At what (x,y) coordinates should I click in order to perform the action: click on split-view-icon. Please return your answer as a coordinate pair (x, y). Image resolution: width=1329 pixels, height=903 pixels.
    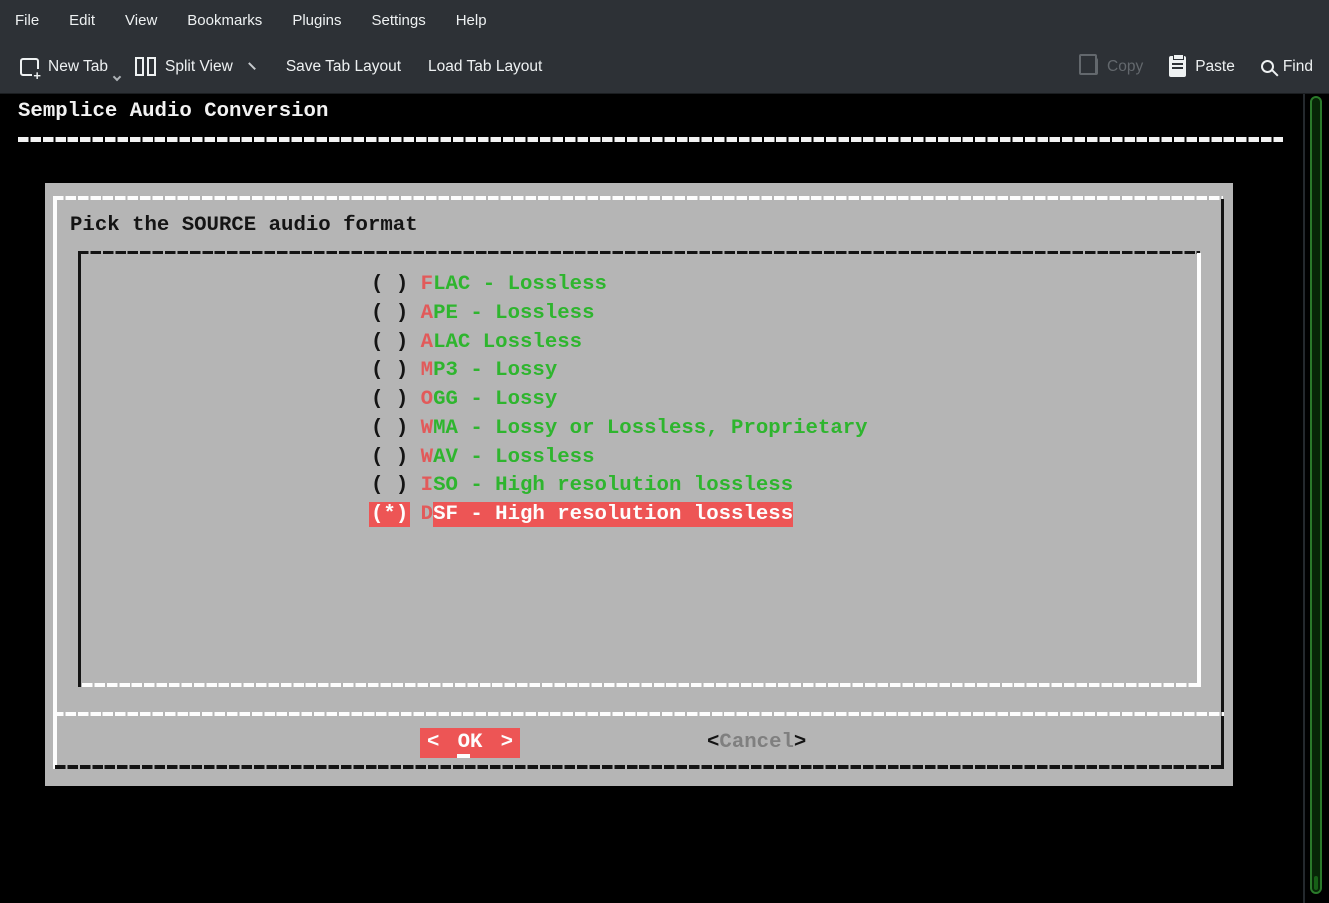
    Looking at the image, I should click on (146, 66).